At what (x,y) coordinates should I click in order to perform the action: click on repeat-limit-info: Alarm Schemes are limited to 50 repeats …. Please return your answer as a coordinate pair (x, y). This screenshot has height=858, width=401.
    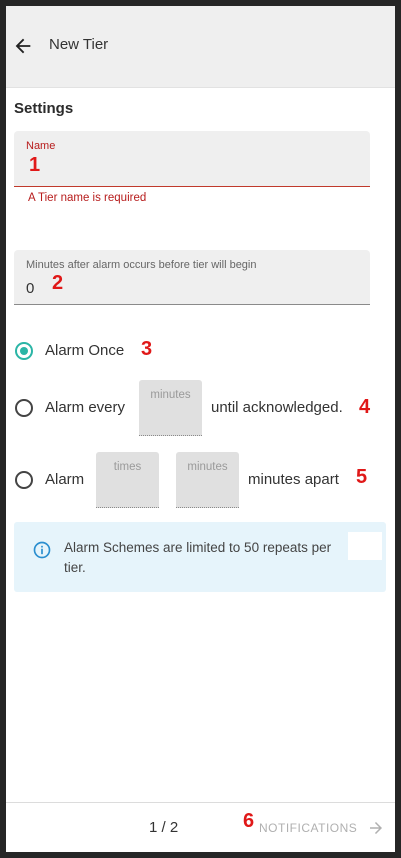
    Looking at the image, I should click on (200, 557).